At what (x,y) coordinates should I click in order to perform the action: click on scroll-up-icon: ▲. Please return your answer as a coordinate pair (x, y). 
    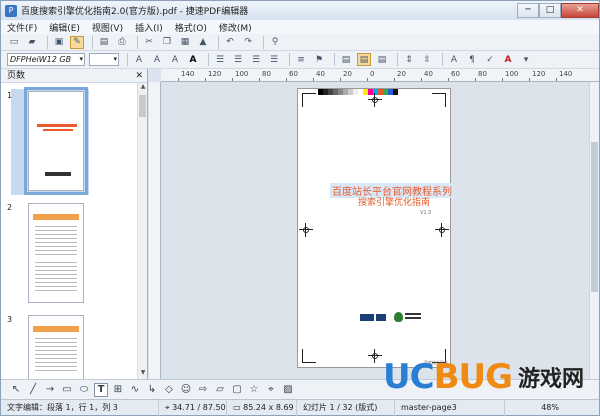
    Looking at the image, I should click on (143, 88).